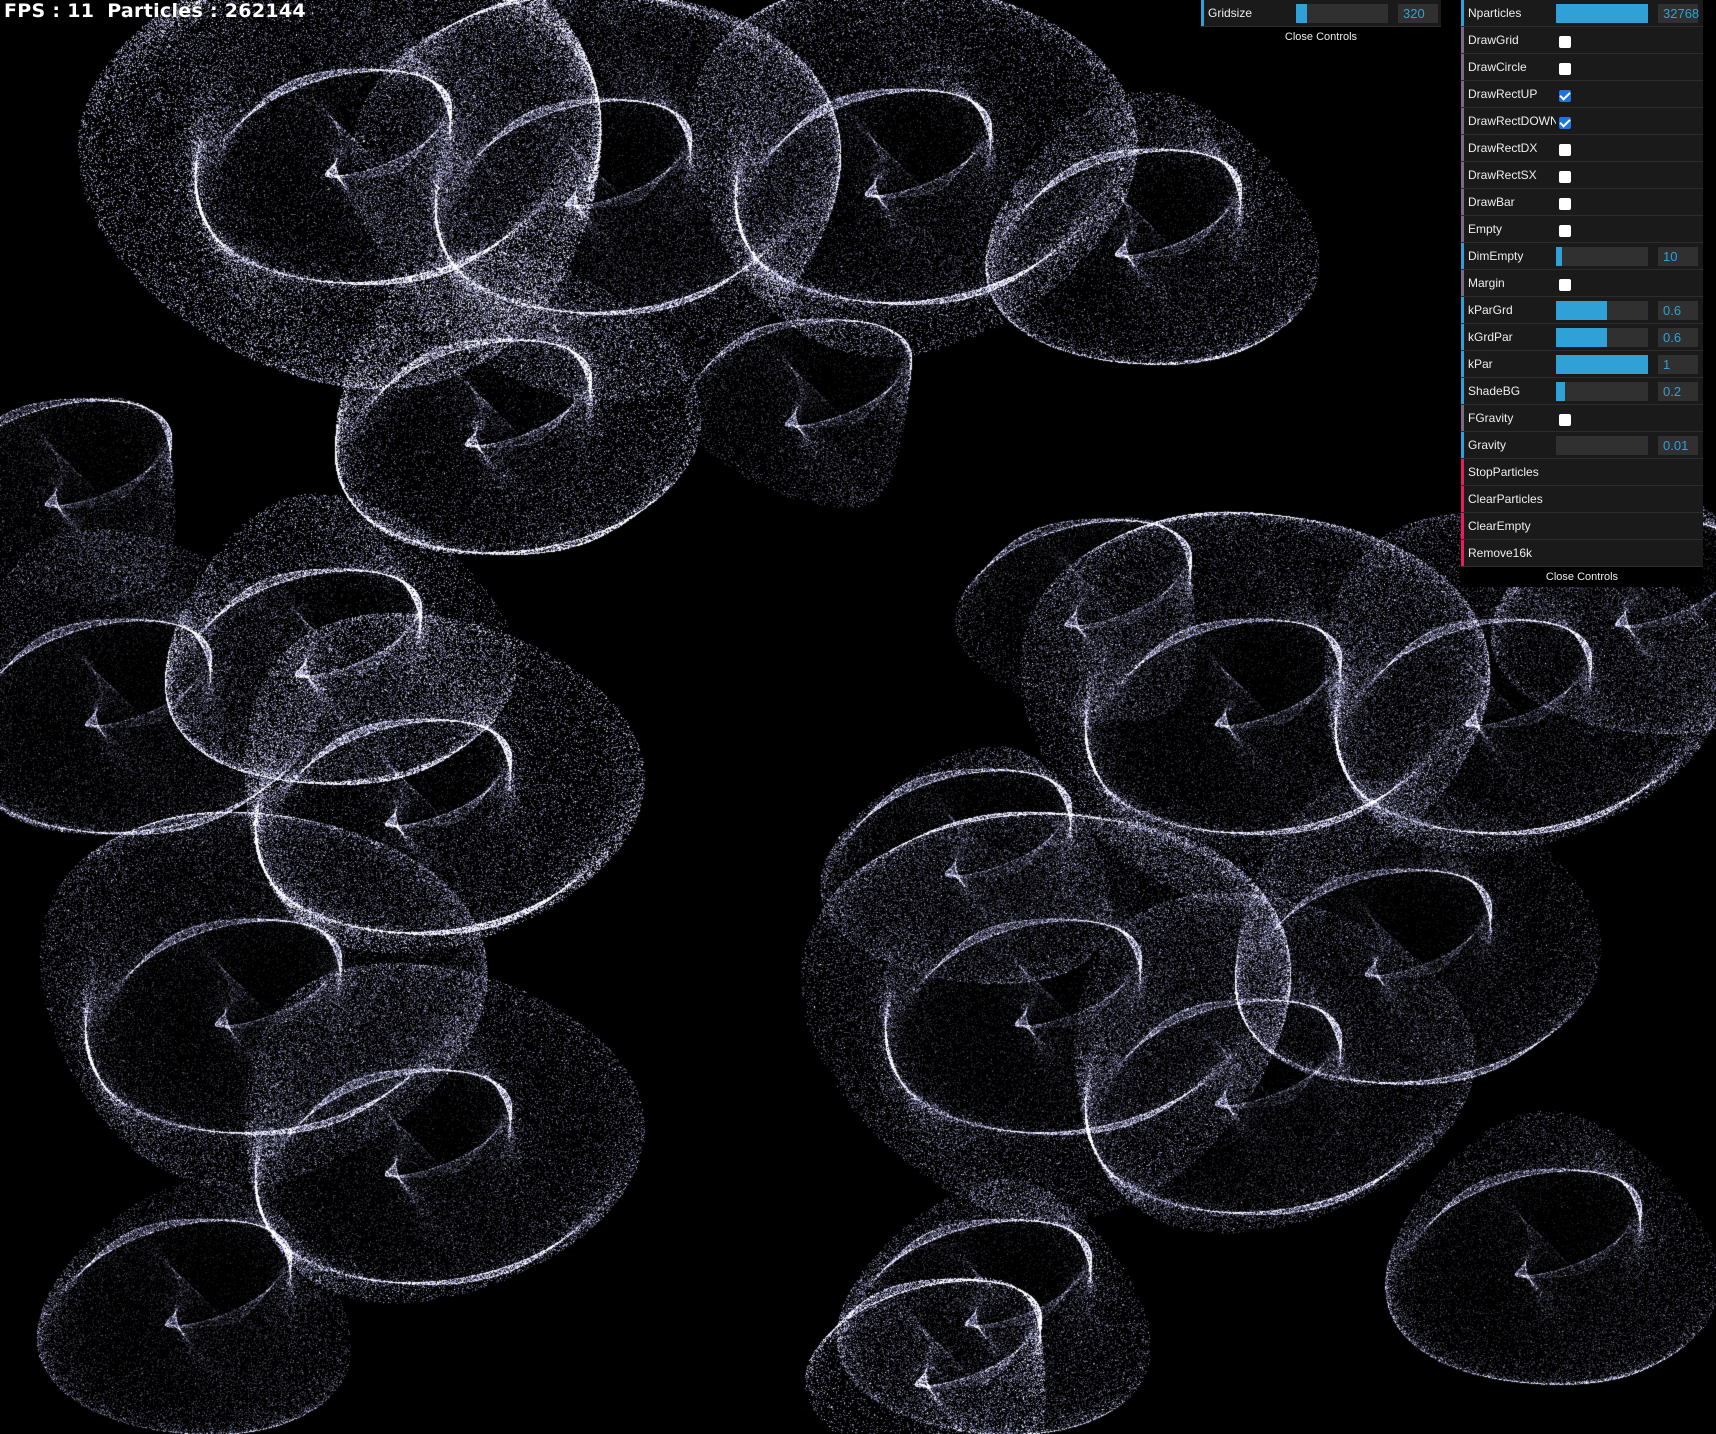 Image resolution: width=1716 pixels, height=1434 pixels. Describe the element at coordinates (1565, 230) in the screenshot. I see `empty-checkbox` at that location.